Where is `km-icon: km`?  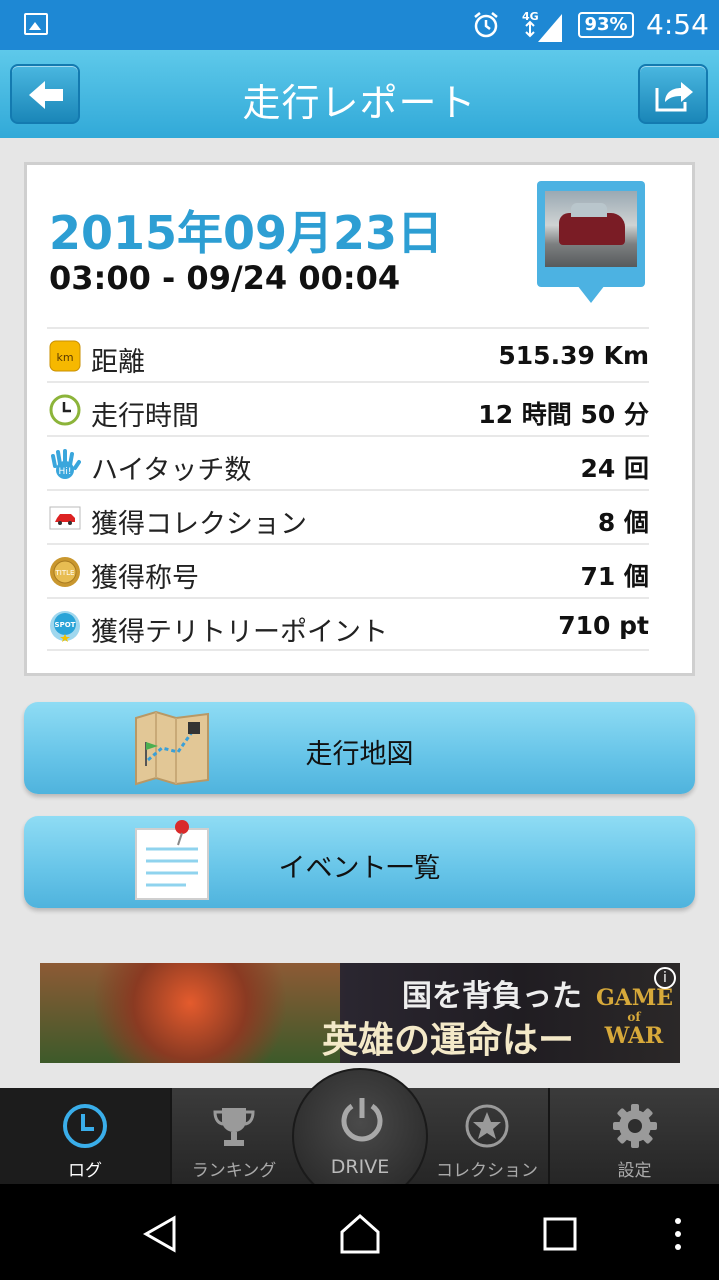
km-icon: km is located at coordinates (65, 356).